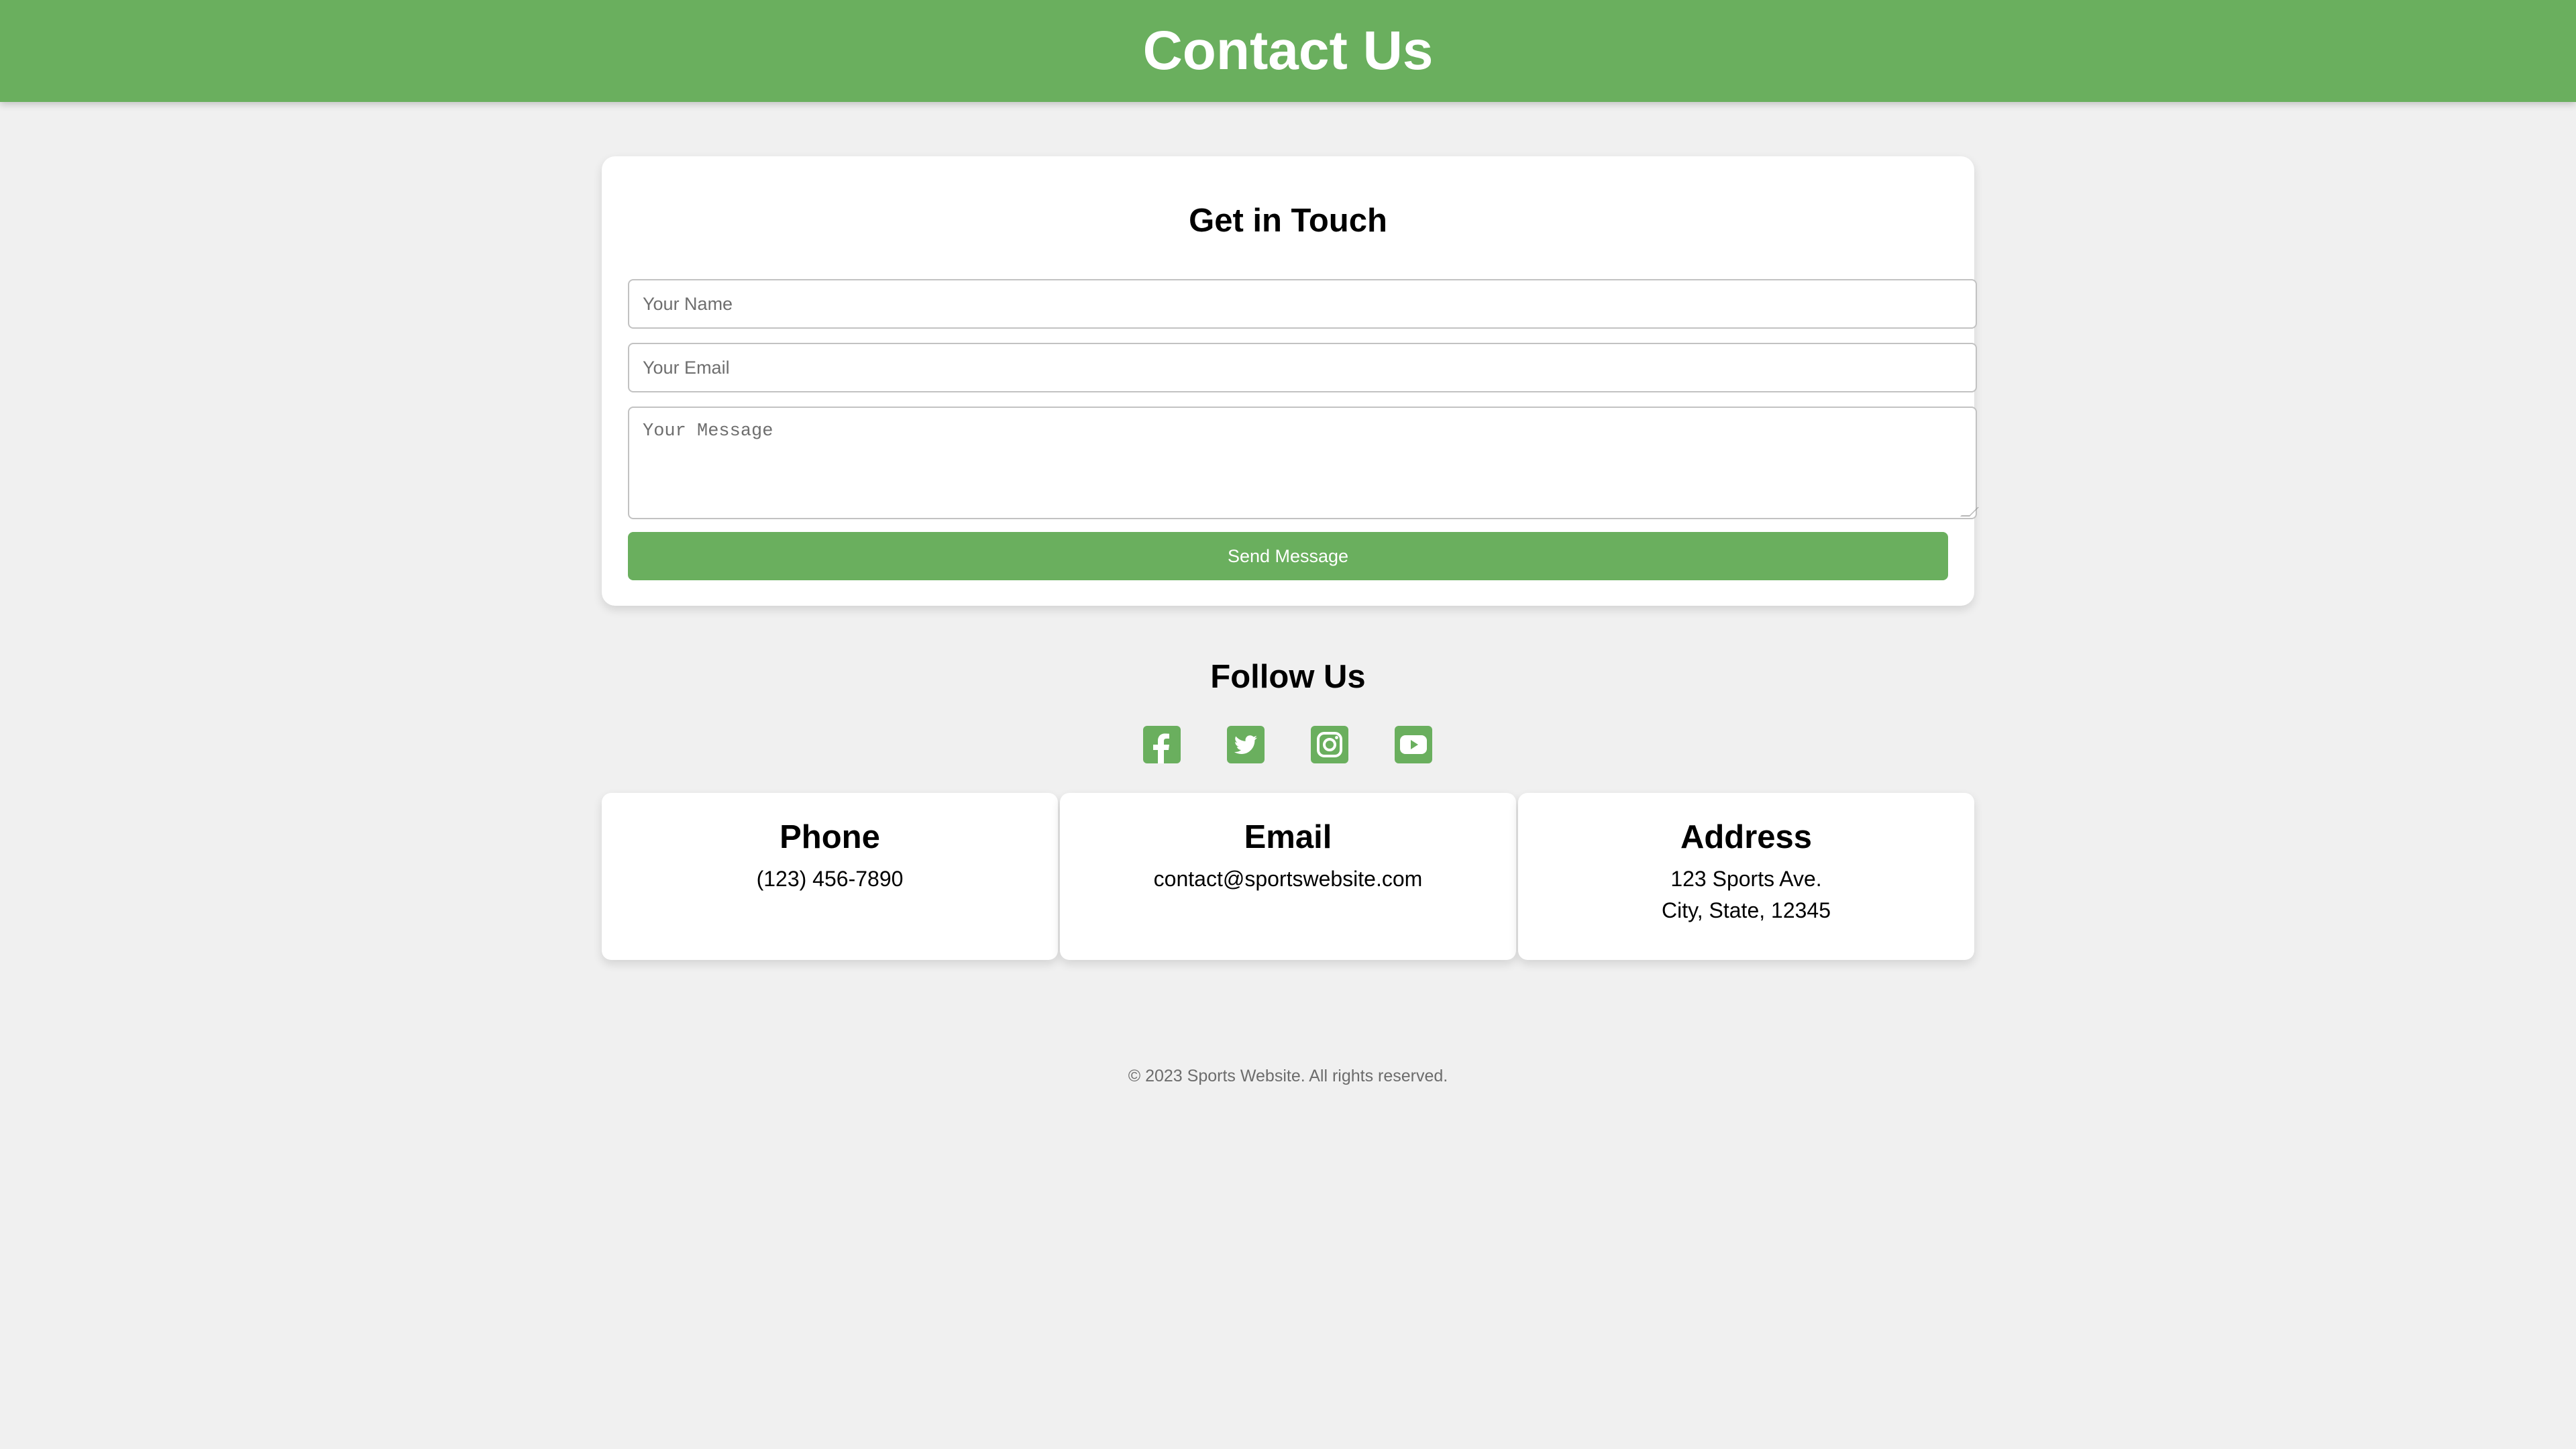 The height and width of the screenshot is (1449, 2576). Describe the element at coordinates (1288, 556) in the screenshot. I see `send-message-button: Send Message` at that location.